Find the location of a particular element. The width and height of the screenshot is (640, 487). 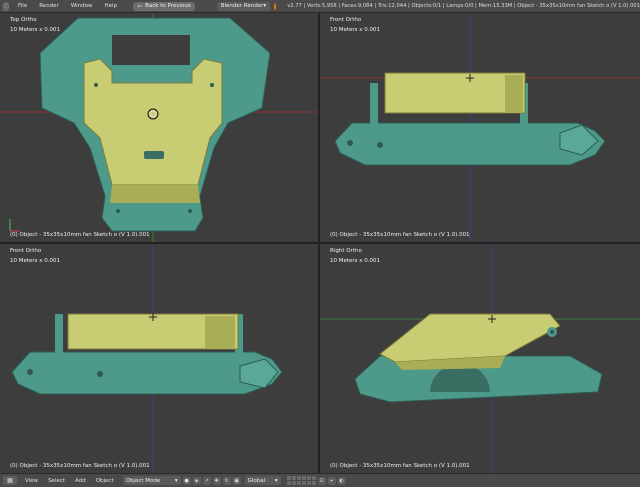

transform-orientation-select: Global ▾ is located at coordinates (262, 480).